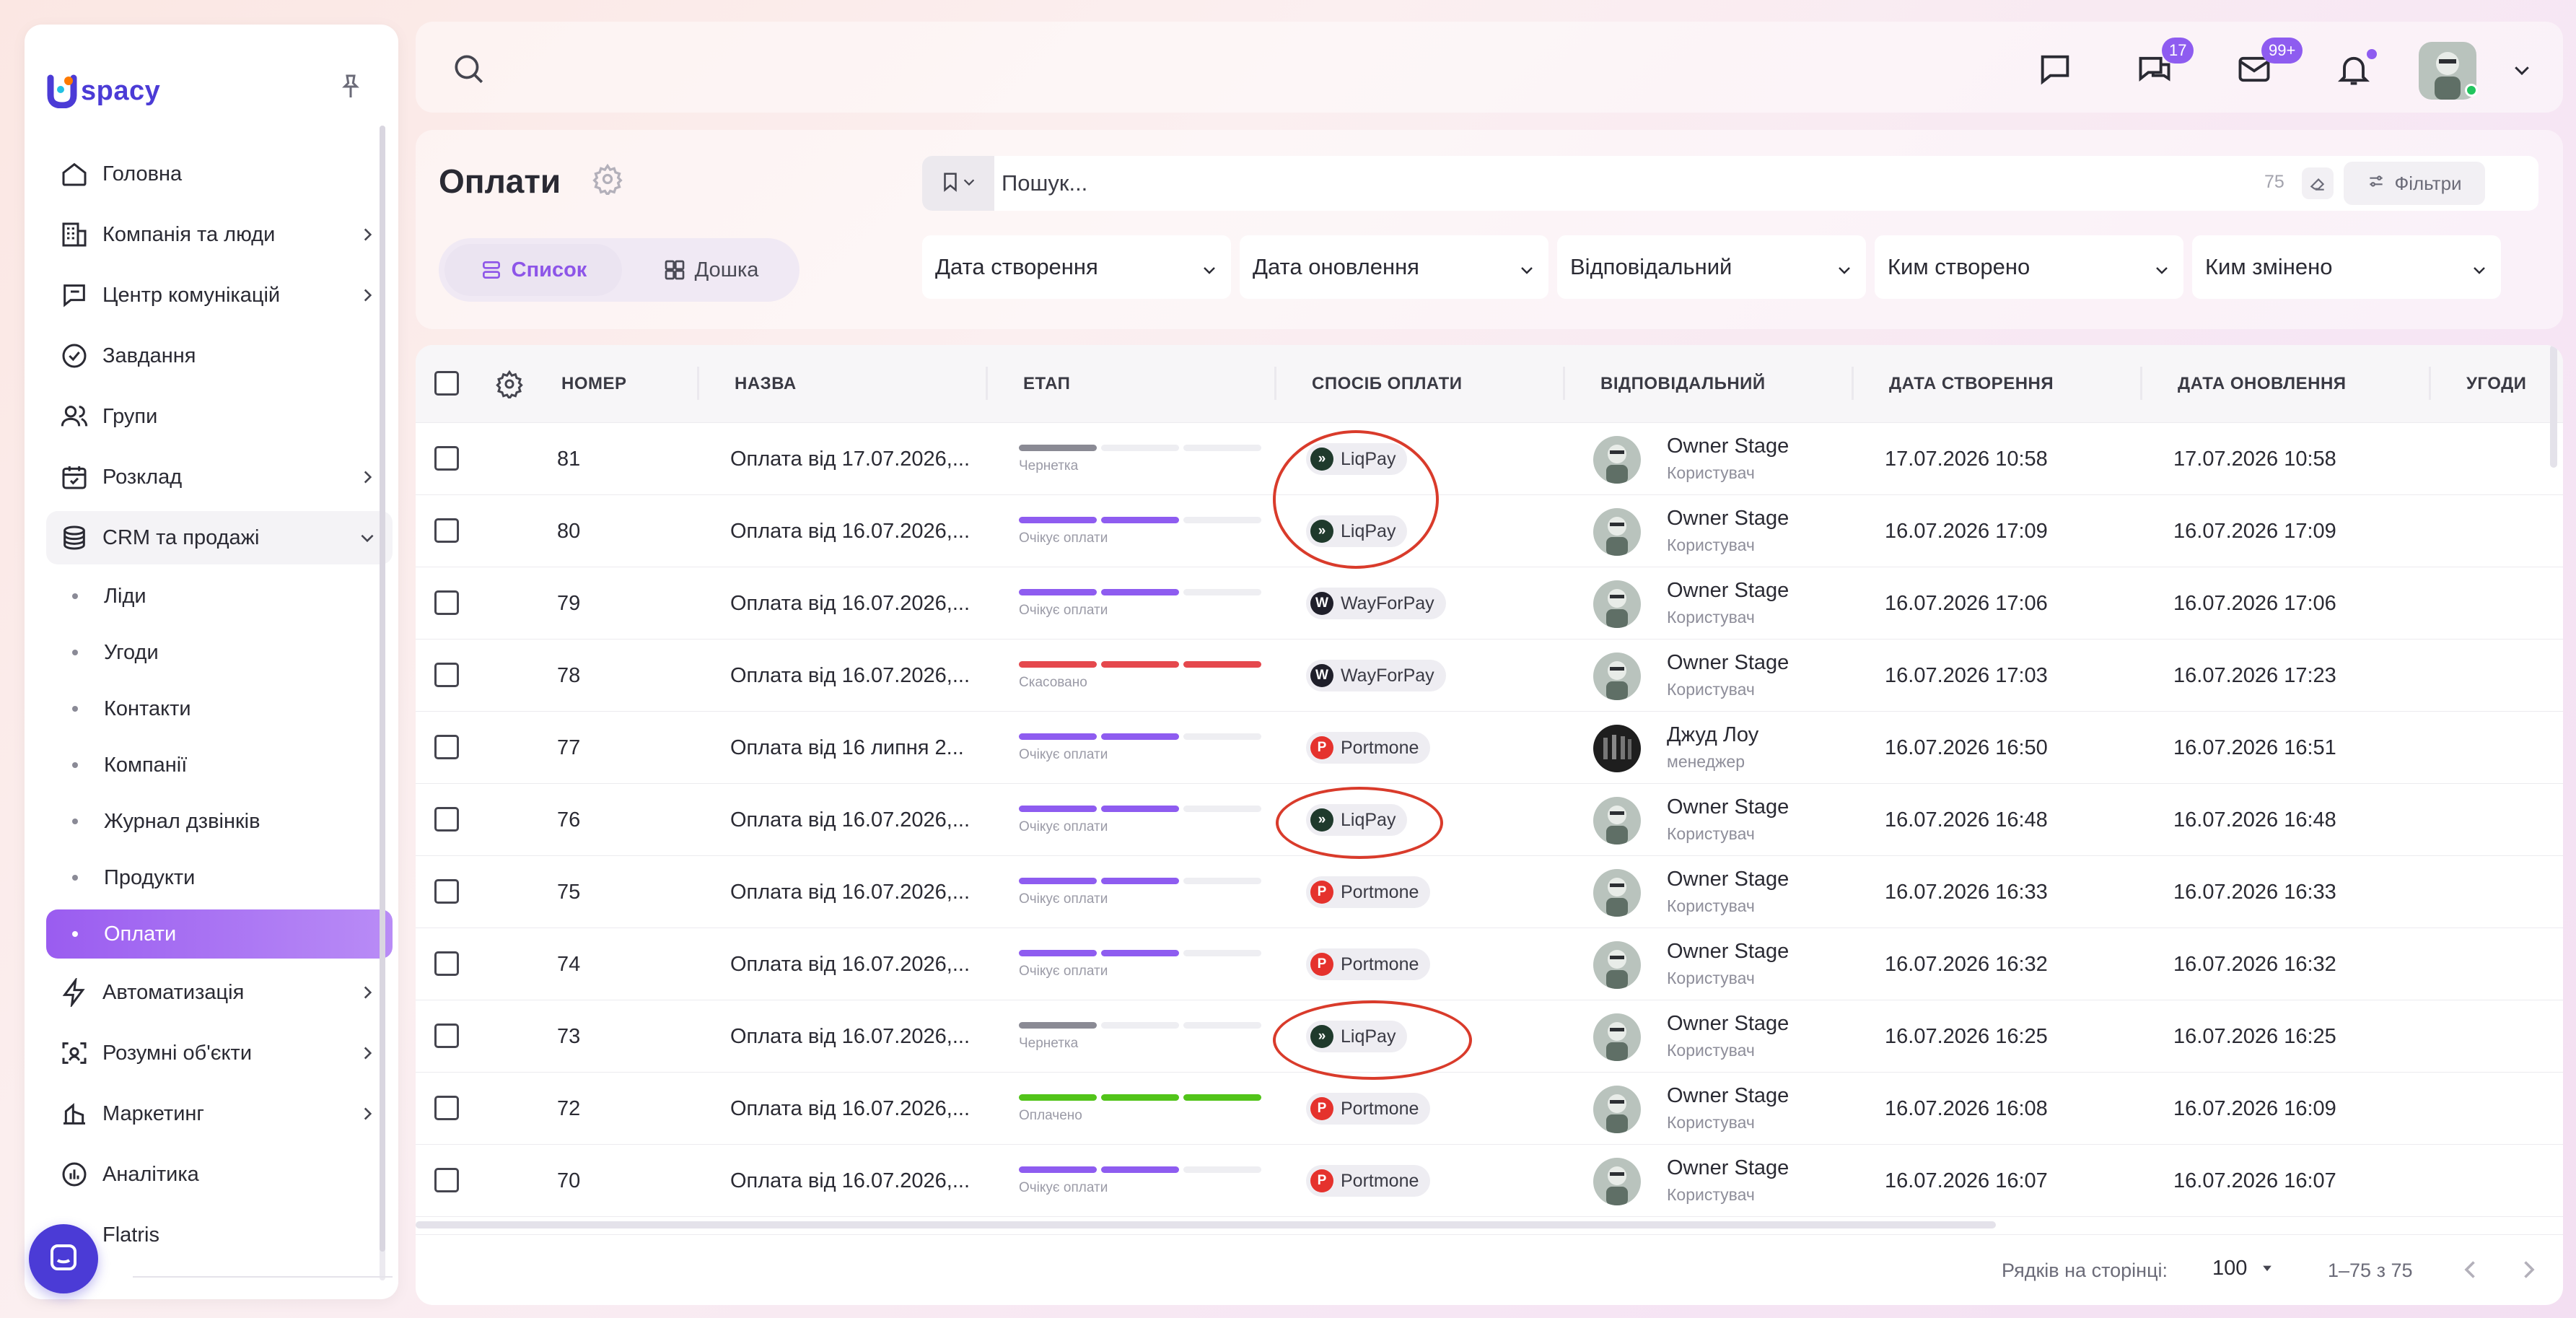 The width and height of the screenshot is (2576, 1318). I want to click on column-header-payment-method: СПОСІБ ОПЛАТИ, so click(1387, 384).